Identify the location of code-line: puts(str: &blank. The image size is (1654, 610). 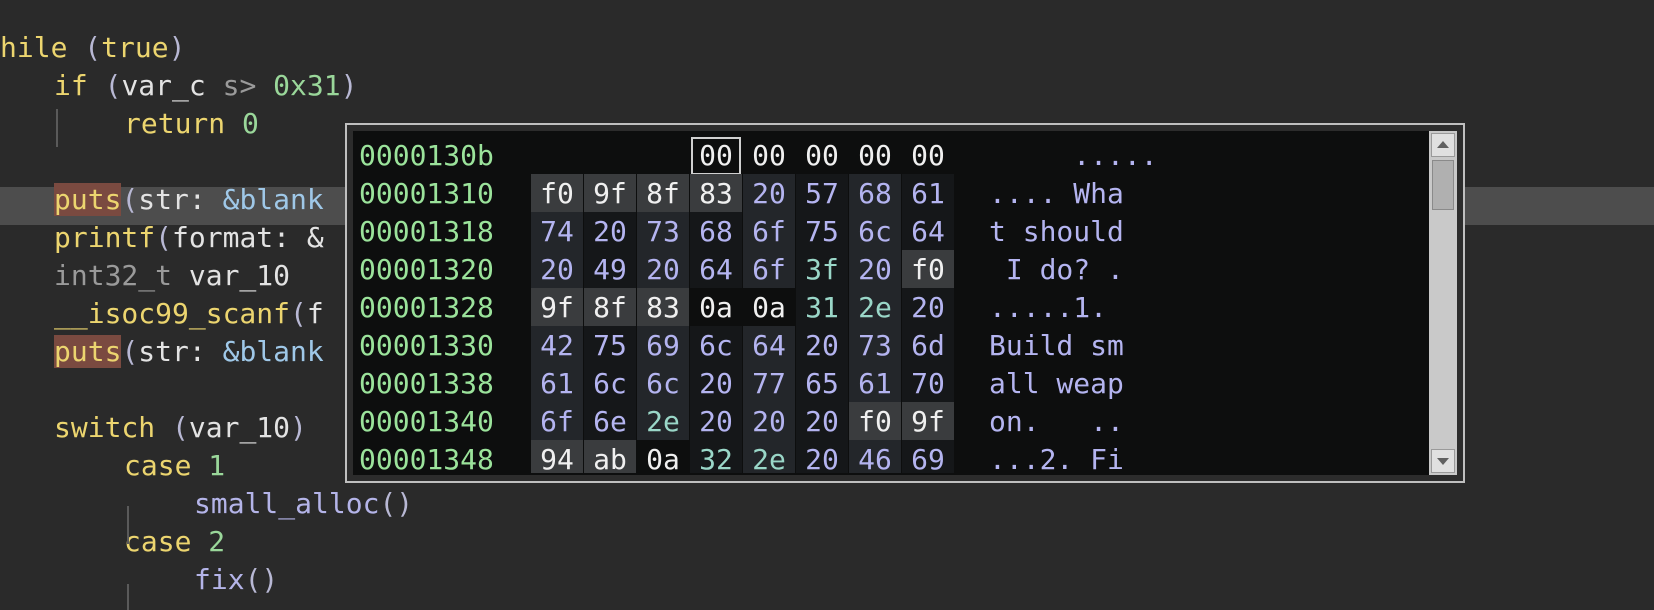
(189, 200).